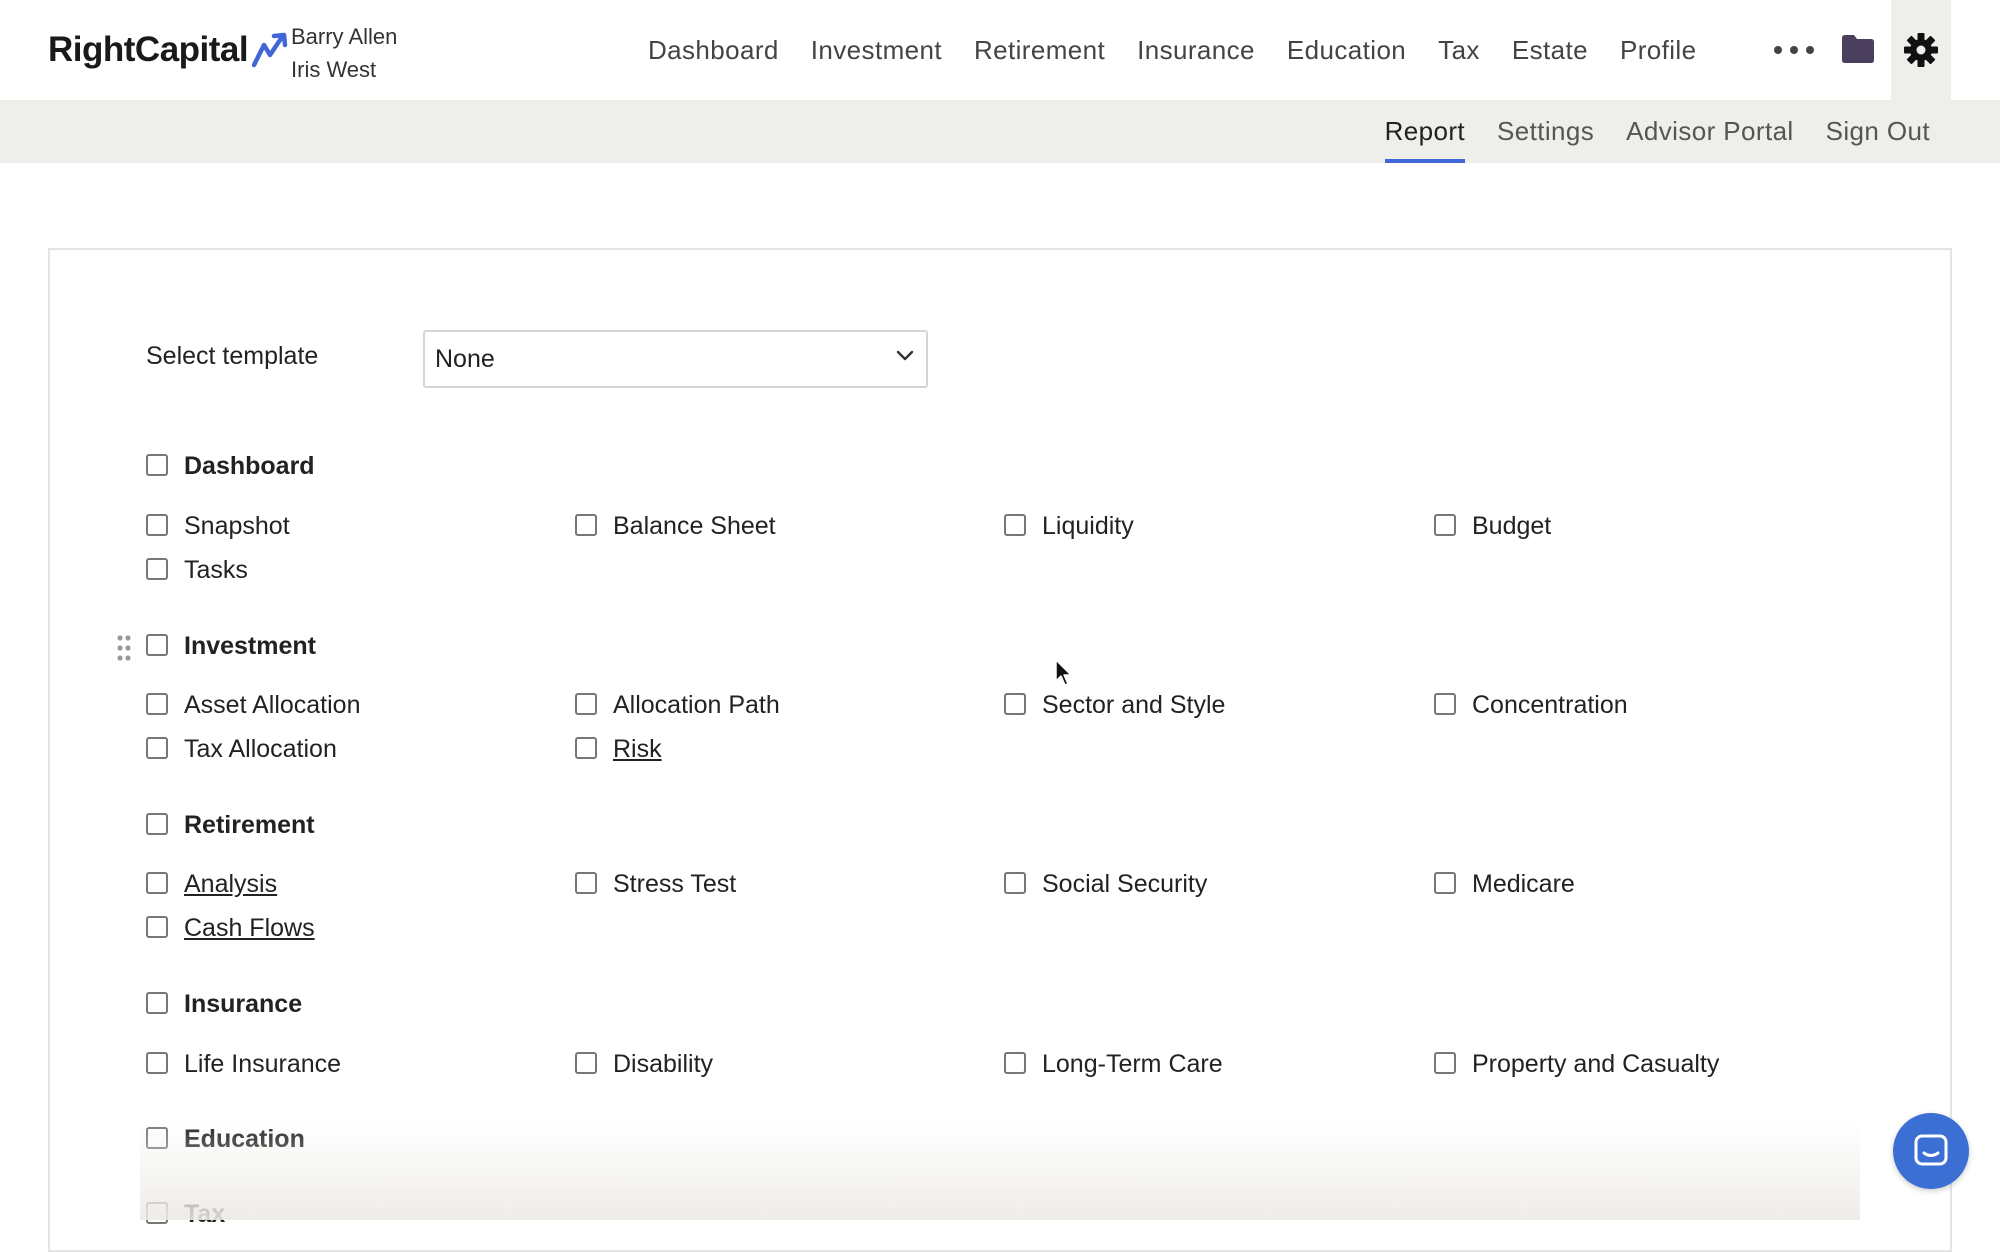  I want to click on label-tax-allocation: Tax Allocation, so click(260, 749).